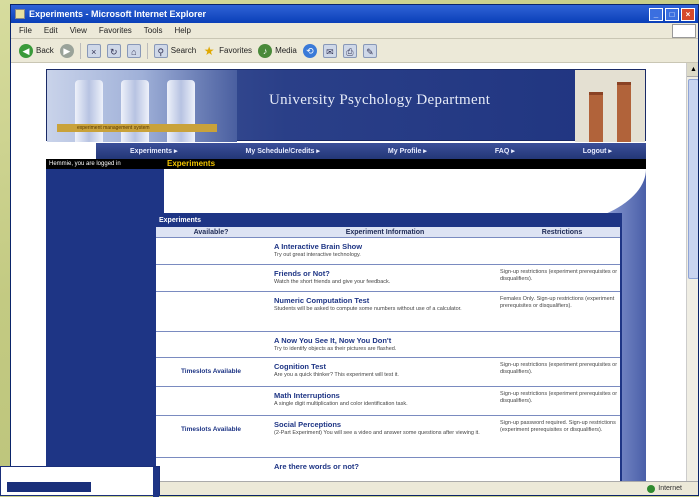  I want to click on experiment-link: Friends or Not?, so click(385, 273).